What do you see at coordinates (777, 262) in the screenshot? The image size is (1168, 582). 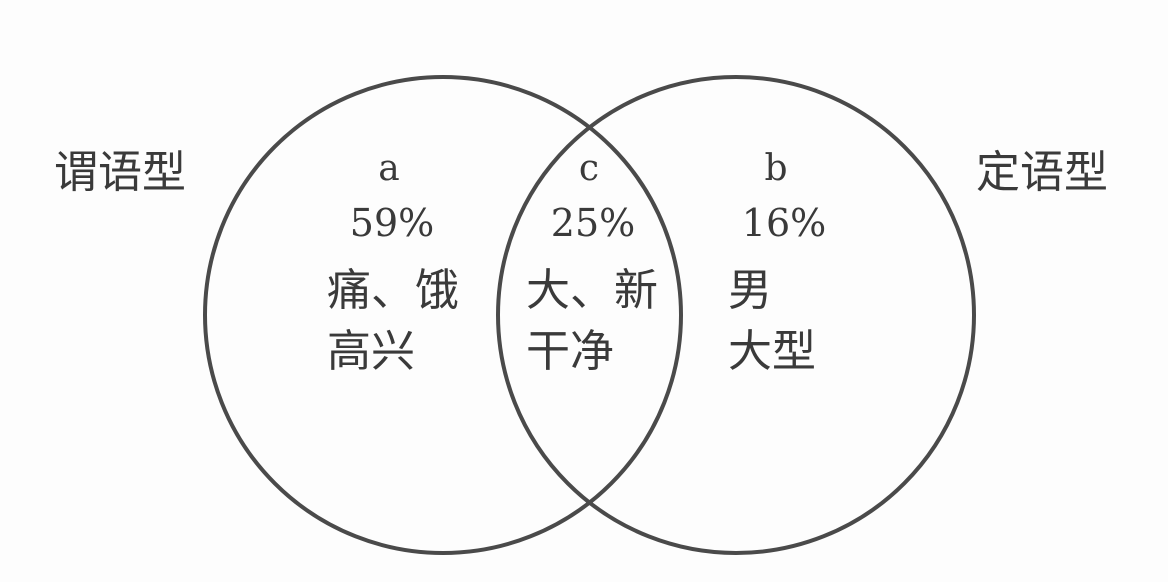 I see `region-b: b 16% 男 大型` at bounding box center [777, 262].